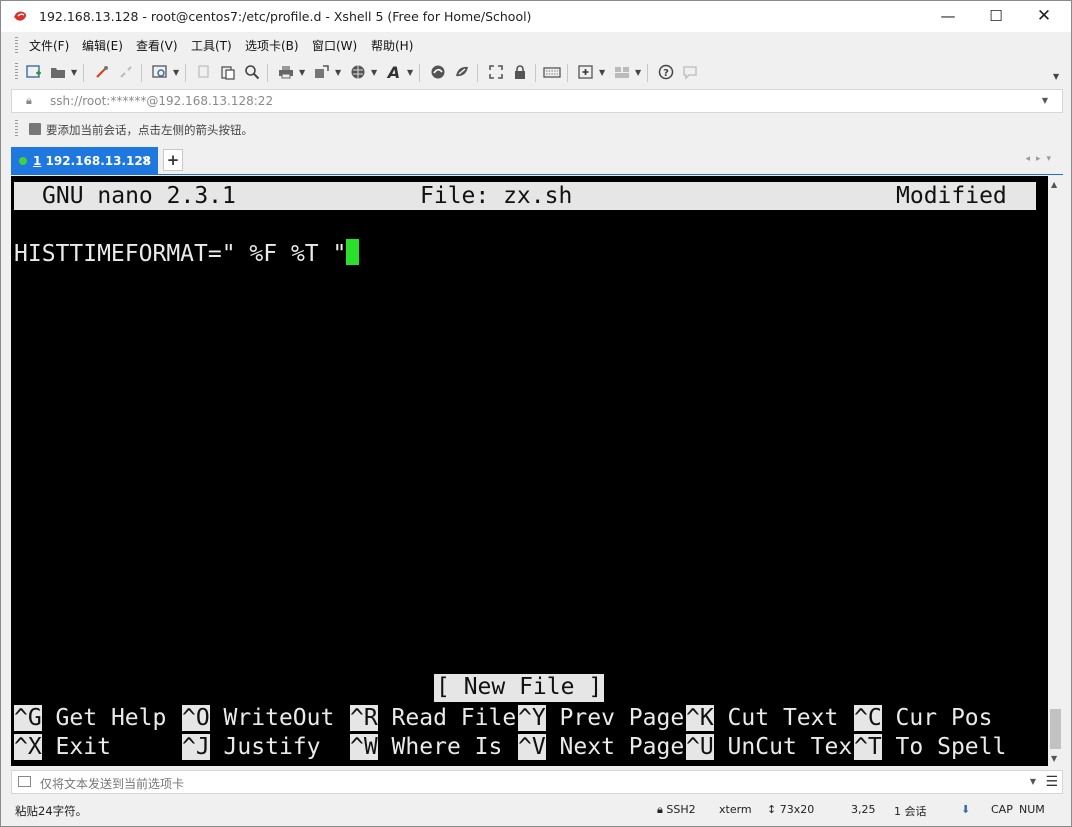  Describe the element at coordinates (196, 718) in the screenshot. I see `shortcut-key: ^O` at that location.